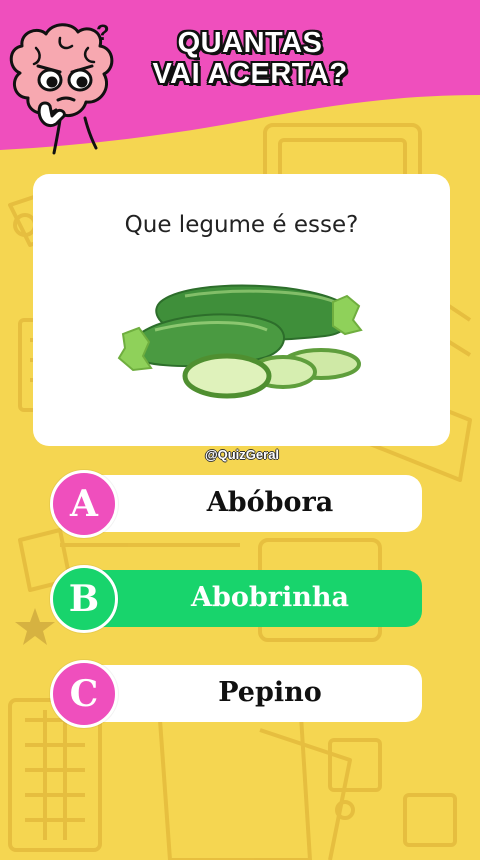 The width and height of the screenshot is (480, 860). I want to click on option-c: C Pepino, so click(236, 694).